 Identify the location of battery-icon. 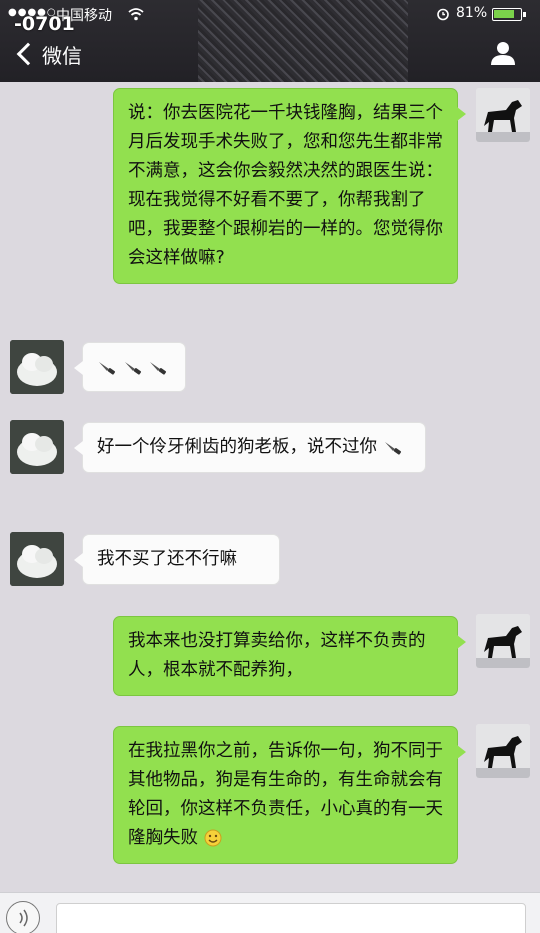
(507, 14).